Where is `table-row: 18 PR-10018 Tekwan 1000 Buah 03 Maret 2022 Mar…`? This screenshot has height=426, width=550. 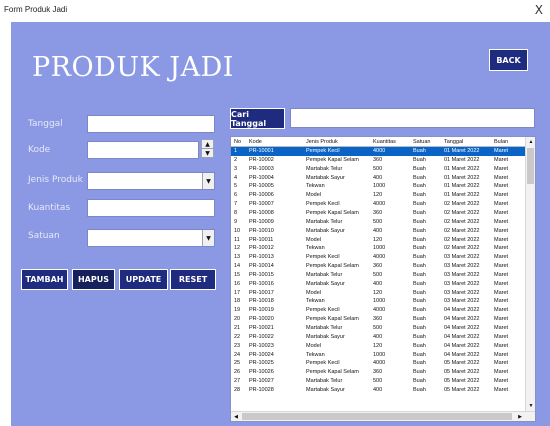 table-row: 18 PR-10018 Tekwan 1000 Buah 03 Maret 2022 Mar… is located at coordinates (378, 301).